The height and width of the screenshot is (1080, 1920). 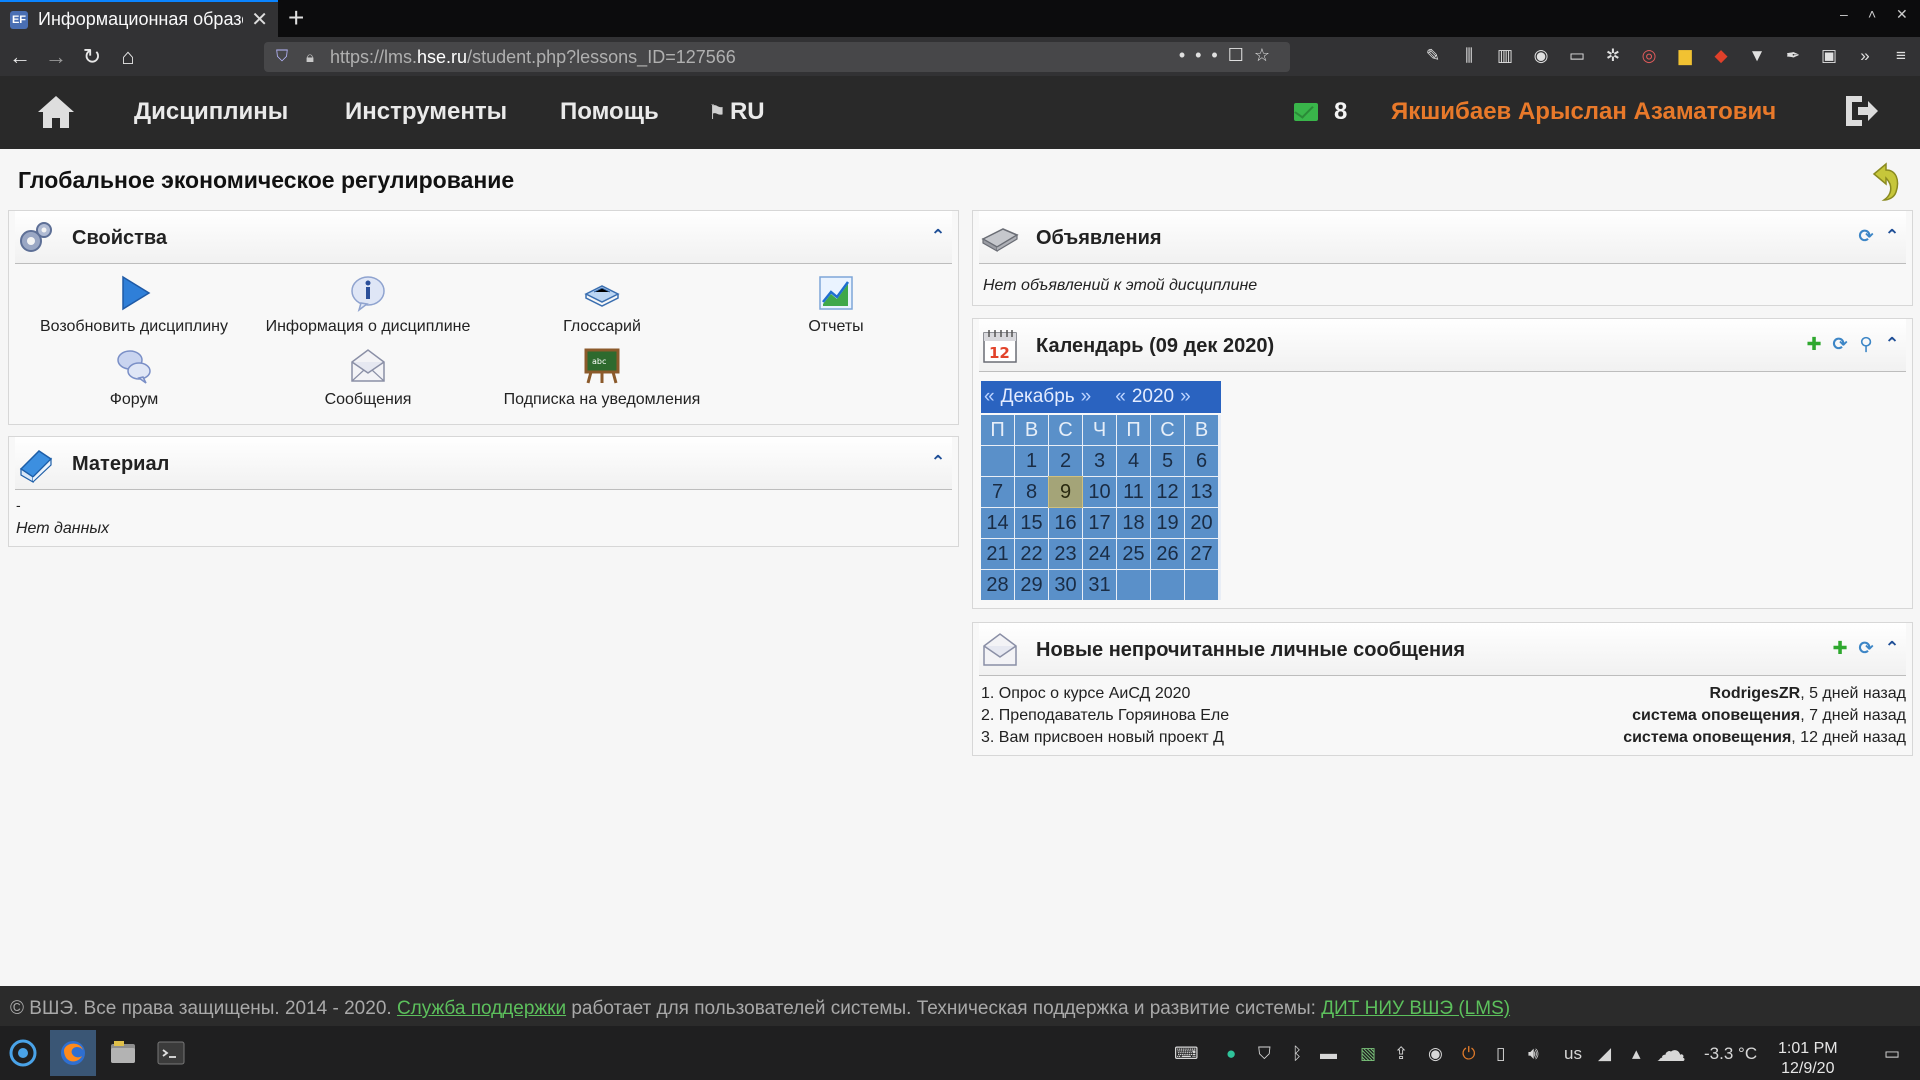 I want to click on show-desktop-icon: ▭, so click(x=1892, y=1054).